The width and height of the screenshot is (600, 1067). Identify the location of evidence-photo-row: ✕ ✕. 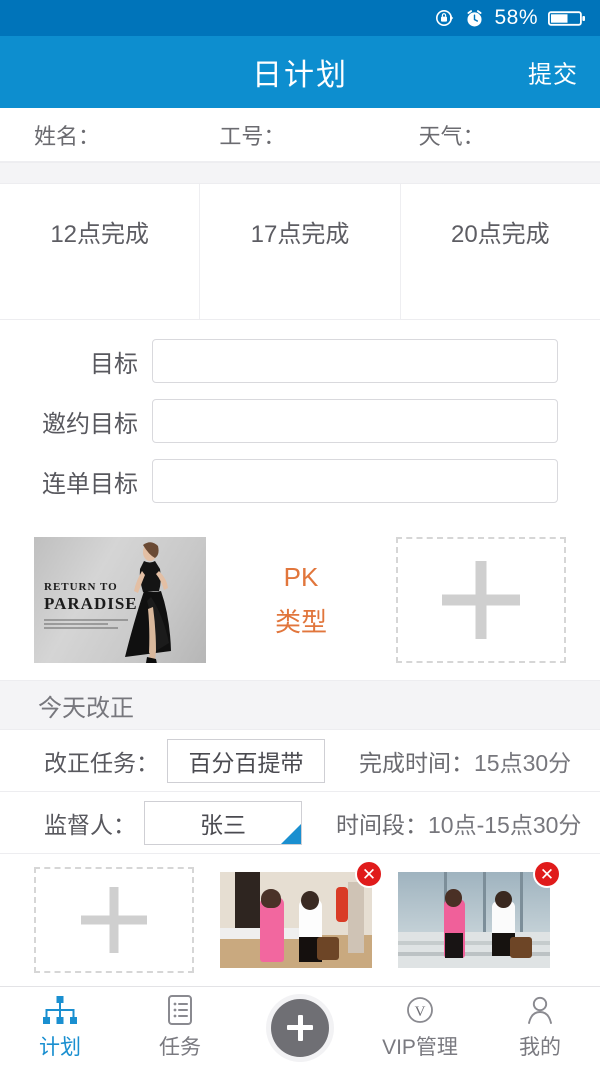
(300, 920).